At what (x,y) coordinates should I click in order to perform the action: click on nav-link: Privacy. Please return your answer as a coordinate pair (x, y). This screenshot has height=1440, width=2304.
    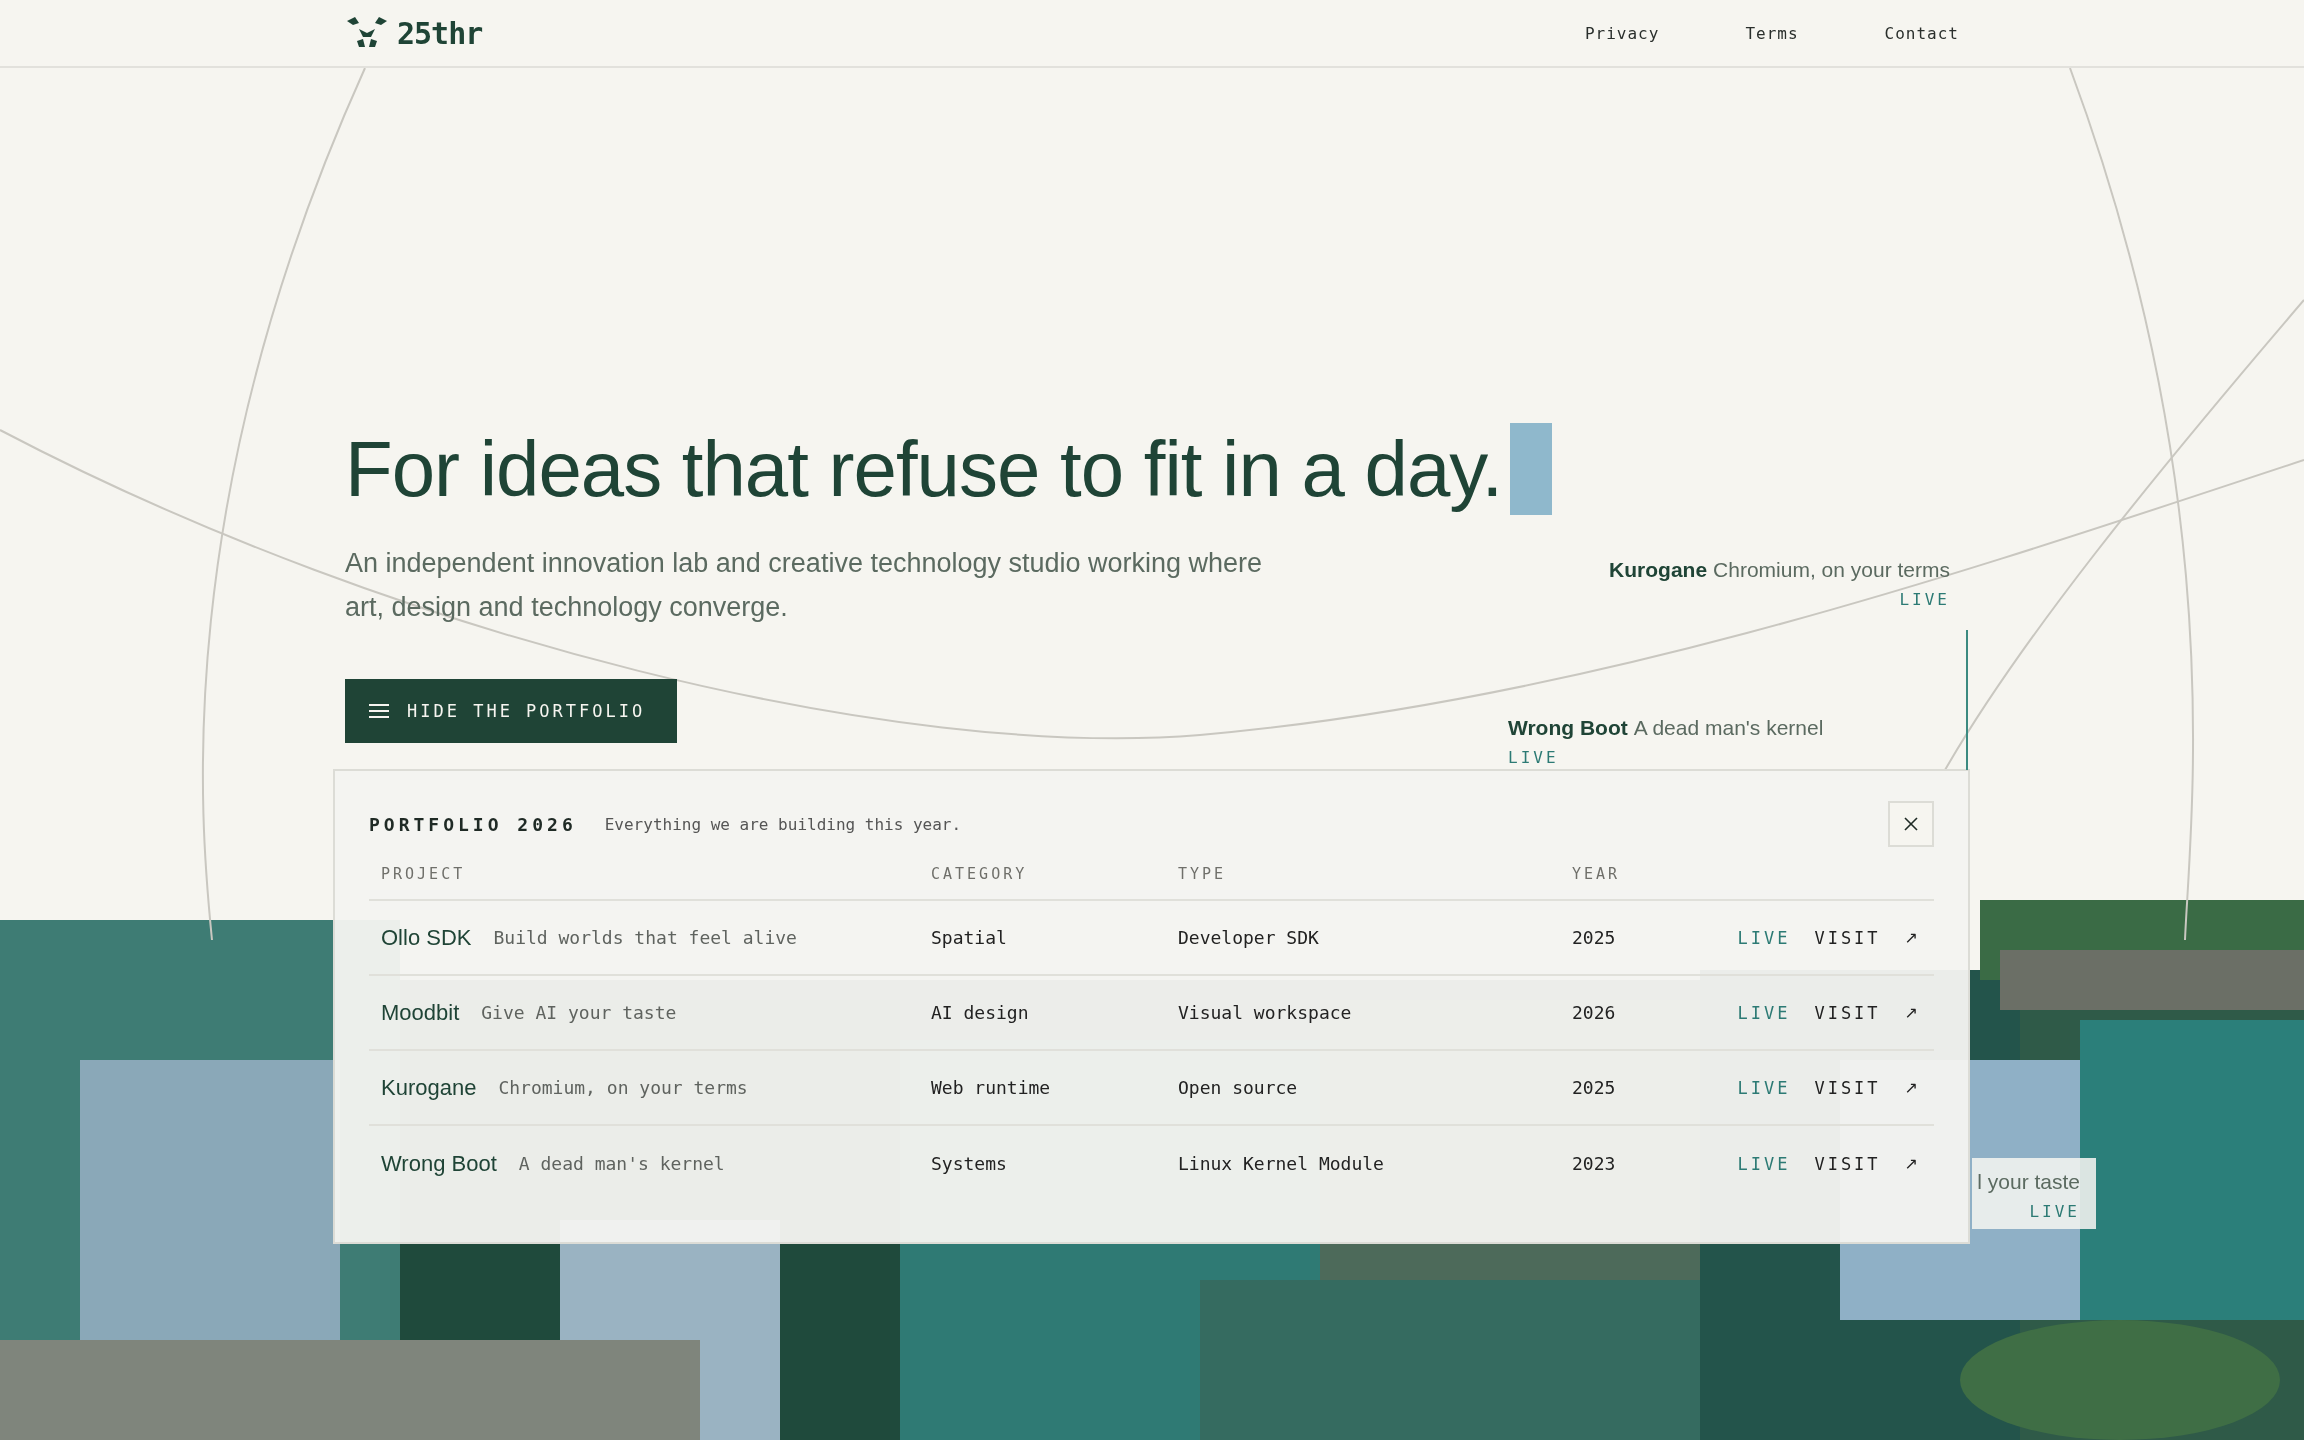
    Looking at the image, I should click on (1622, 33).